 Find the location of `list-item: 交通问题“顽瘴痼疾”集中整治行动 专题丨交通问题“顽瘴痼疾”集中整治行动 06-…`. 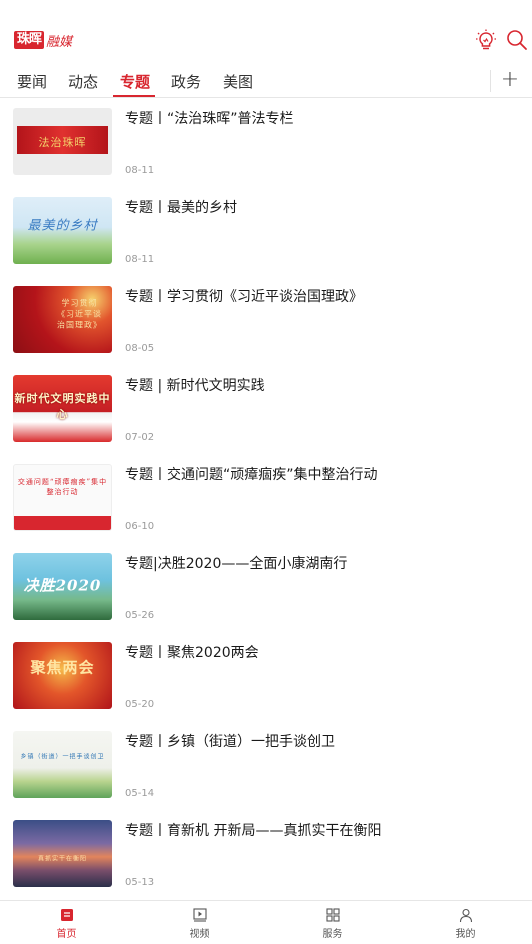

list-item: 交通问题“顽瘴痼疾”集中整治行动 专题丨交通问题“顽瘴痼疾”集中整治行动 06-… is located at coordinates (266, 499).